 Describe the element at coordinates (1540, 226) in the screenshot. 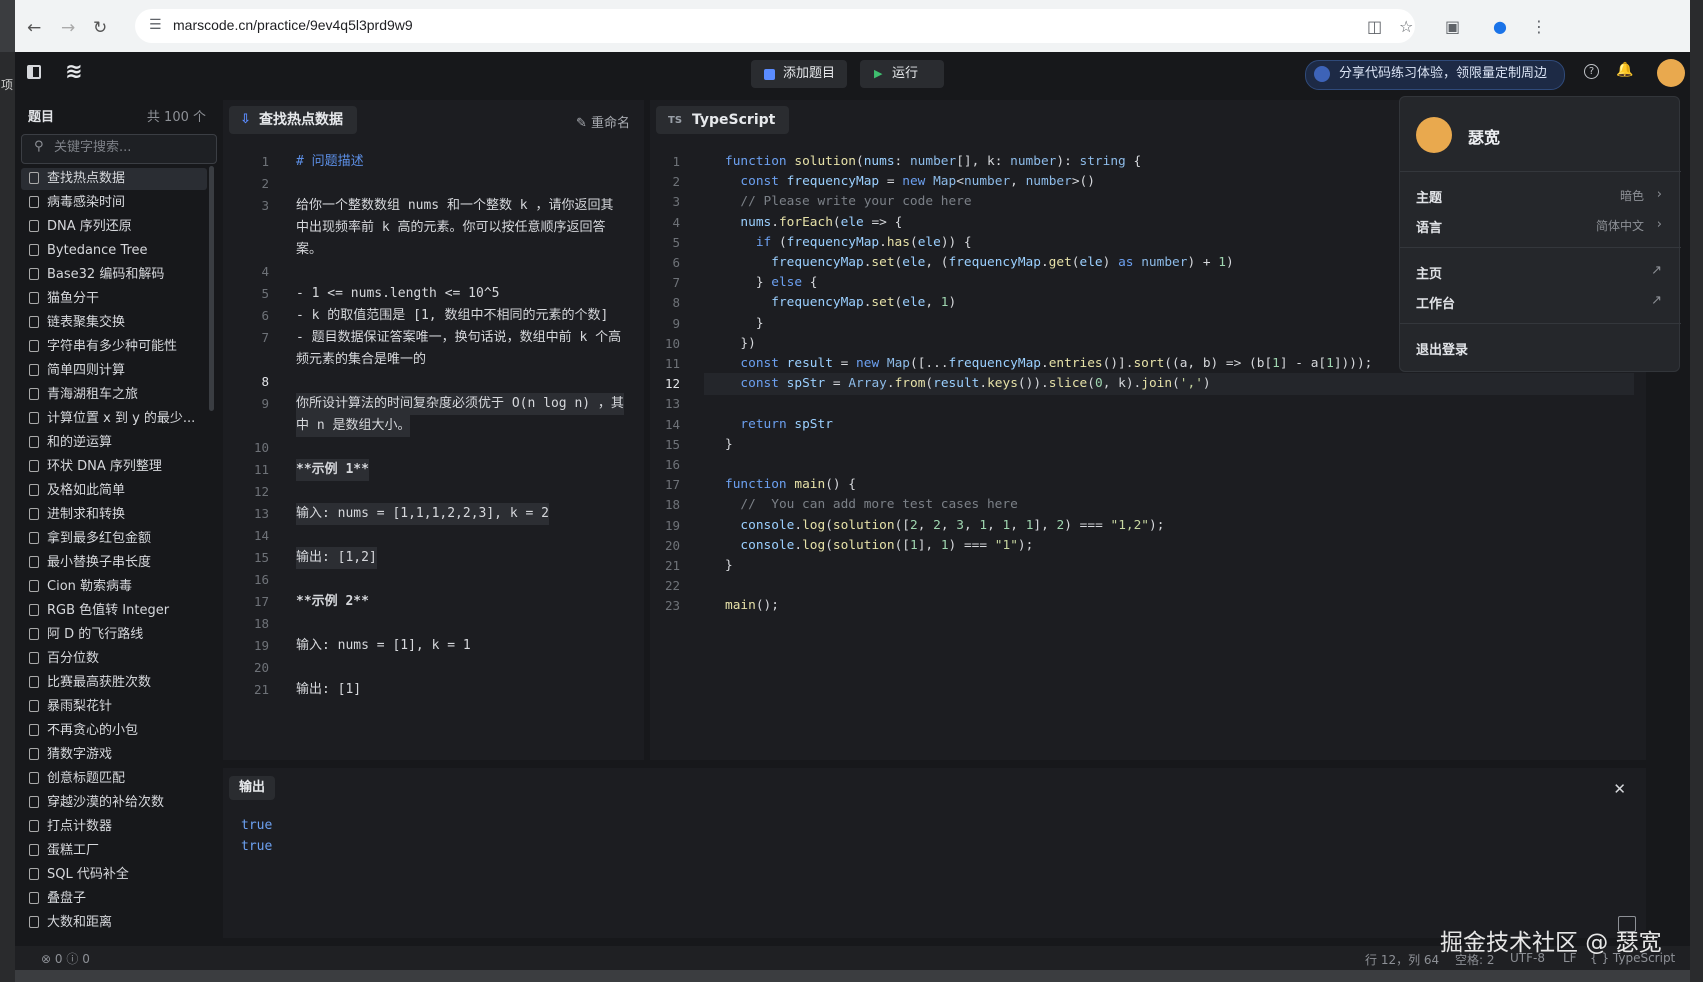

I see `menu-item-language: 语言 简体中文 ›` at that location.